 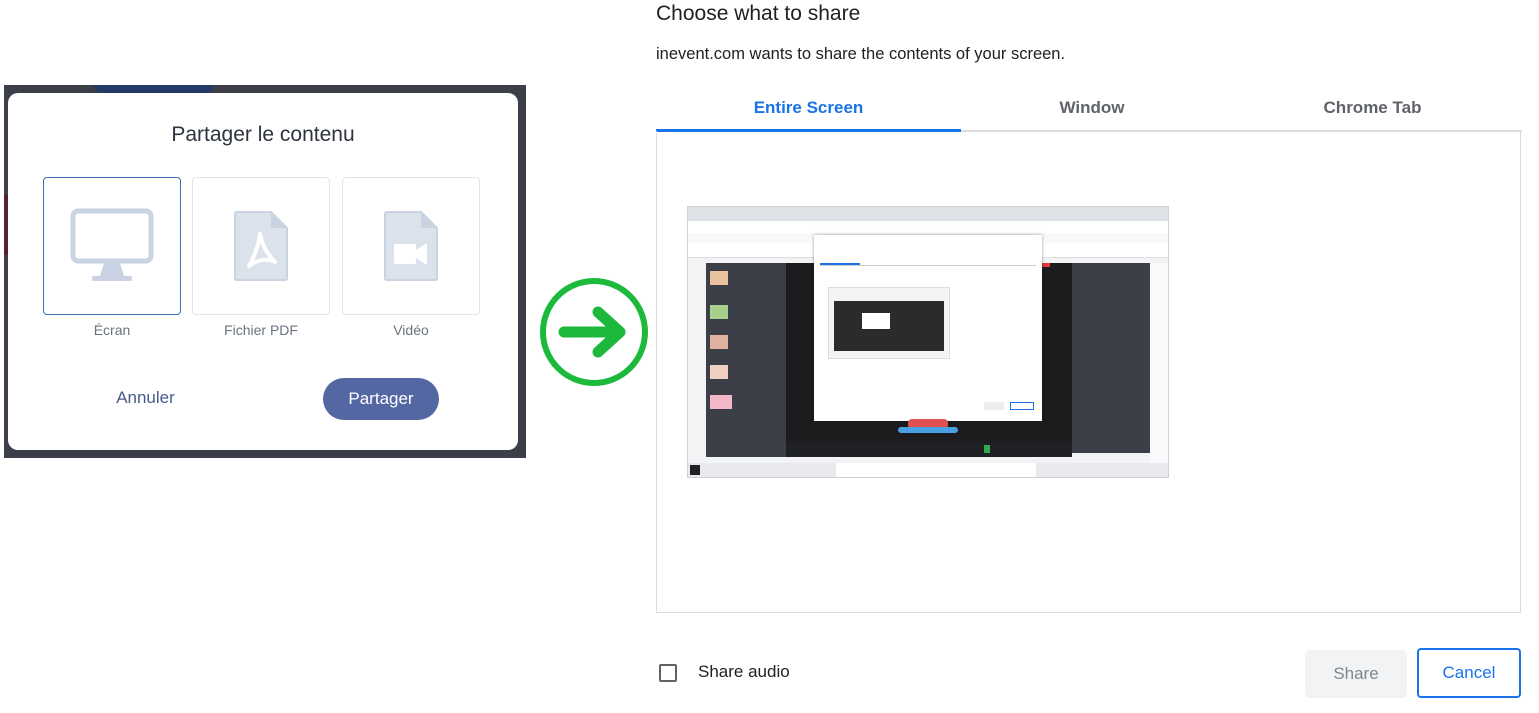 I want to click on thumbnail-chat, so click(x=1111, y=358).